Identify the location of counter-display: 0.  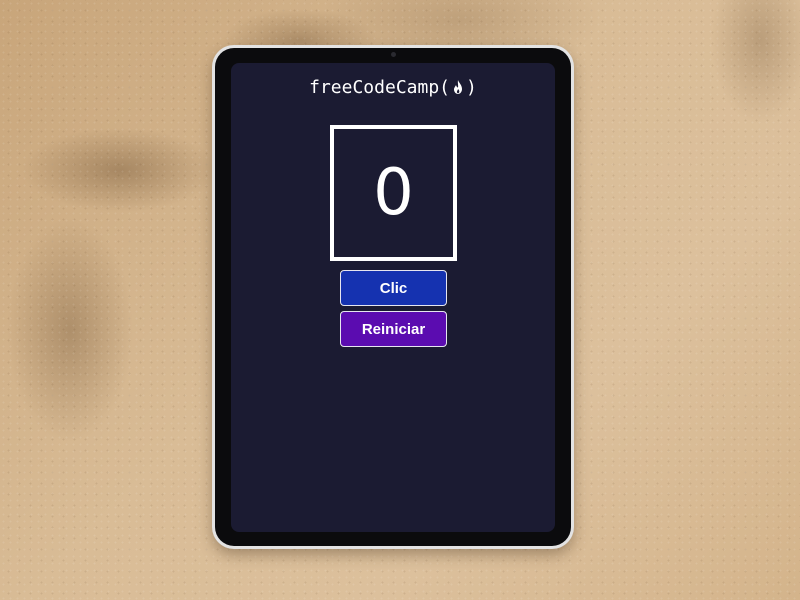
(393, 193).